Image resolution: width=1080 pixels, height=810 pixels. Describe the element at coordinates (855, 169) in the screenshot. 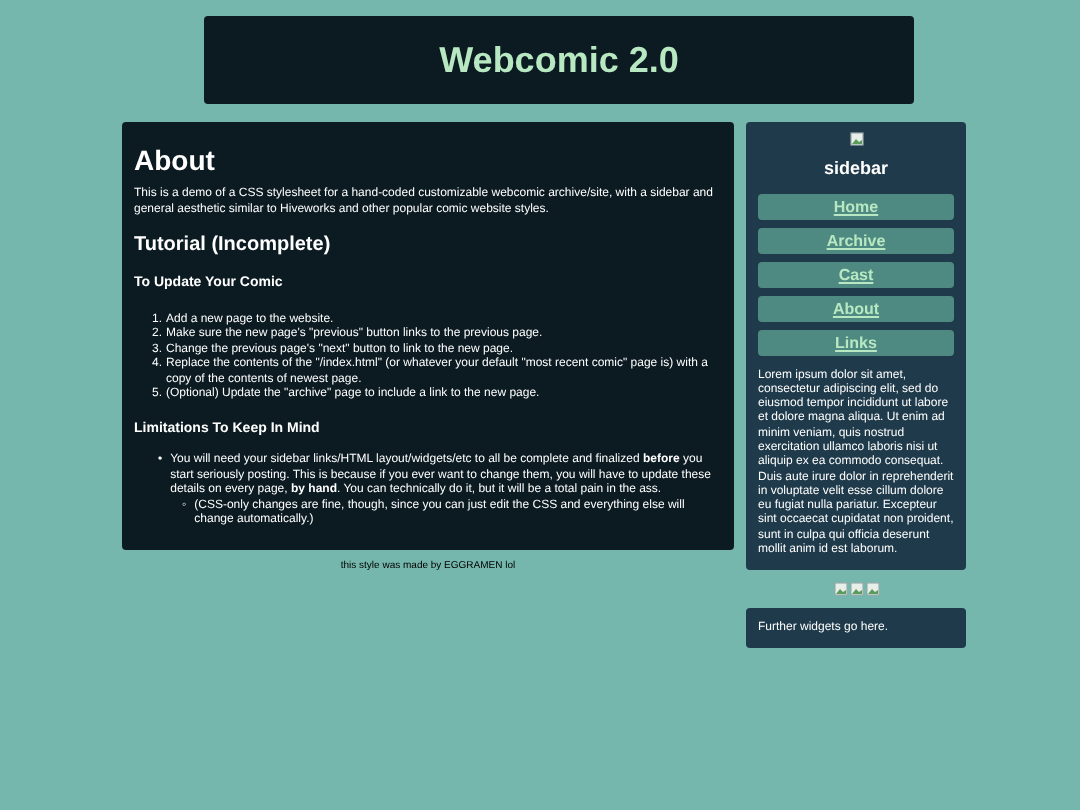

I see `sidebar-title: sidebar` at that location.